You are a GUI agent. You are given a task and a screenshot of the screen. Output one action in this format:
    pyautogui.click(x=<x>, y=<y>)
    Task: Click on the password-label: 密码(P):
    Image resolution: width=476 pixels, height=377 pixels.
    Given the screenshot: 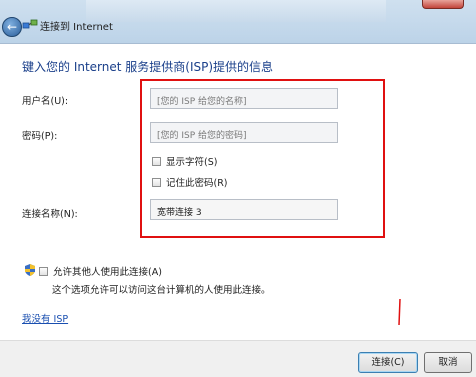 What is the action you would take?
    pyautogui.click(x=40, y=136)
    